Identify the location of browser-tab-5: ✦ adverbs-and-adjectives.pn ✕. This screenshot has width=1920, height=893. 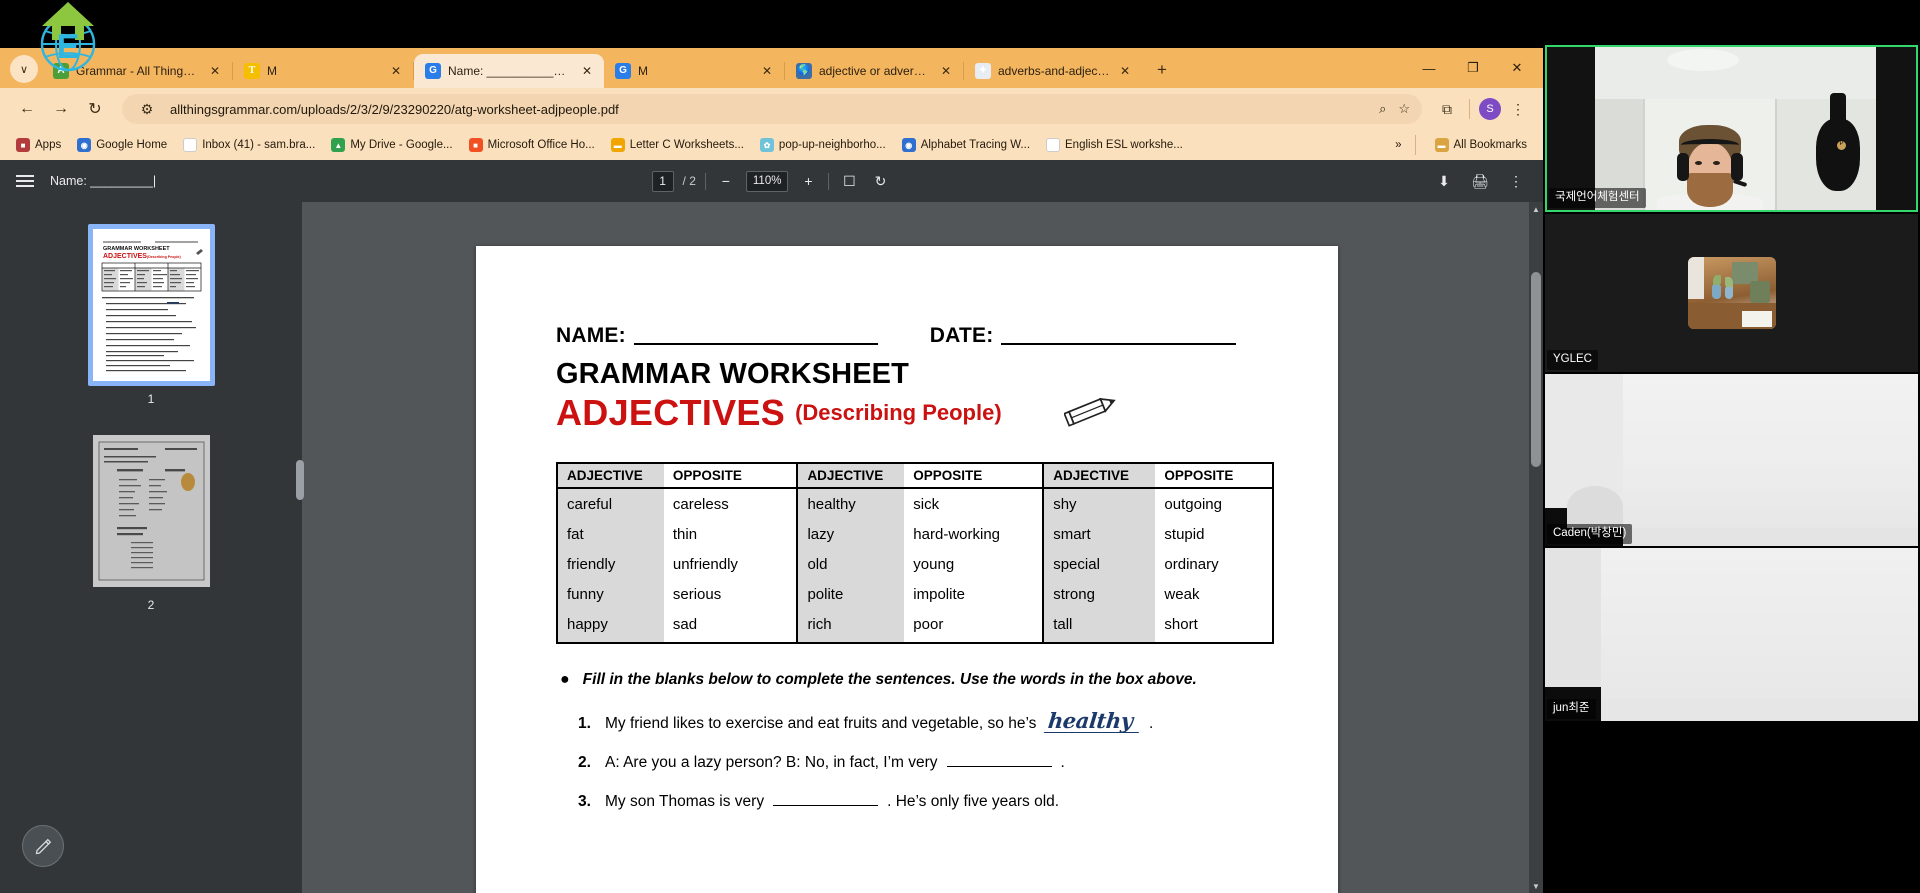
(1053, 71).